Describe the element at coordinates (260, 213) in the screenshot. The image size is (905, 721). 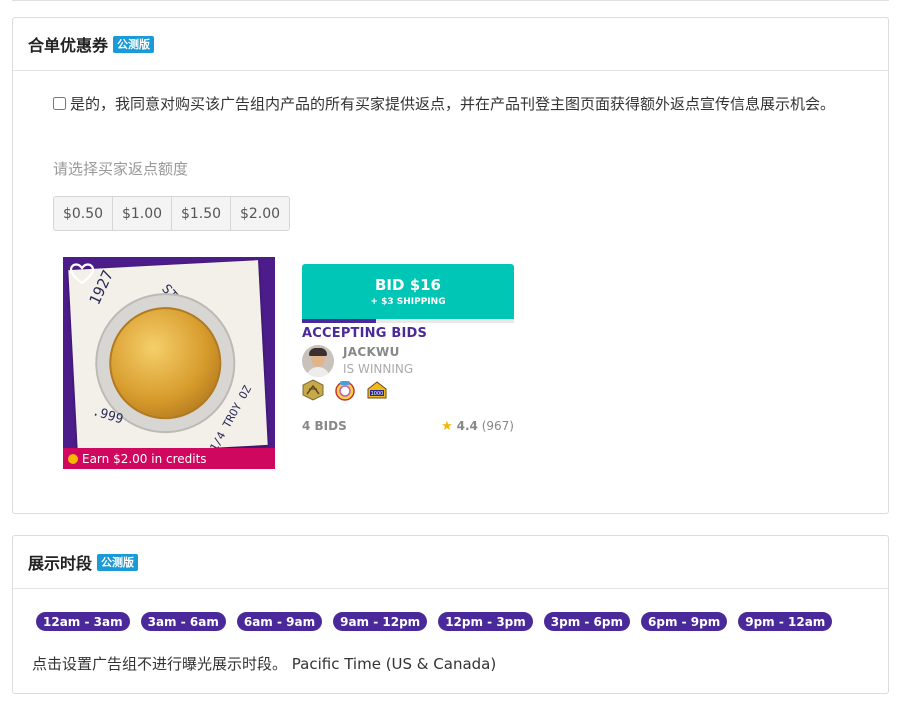
I see `amount-option-200: $2.00` at that location.